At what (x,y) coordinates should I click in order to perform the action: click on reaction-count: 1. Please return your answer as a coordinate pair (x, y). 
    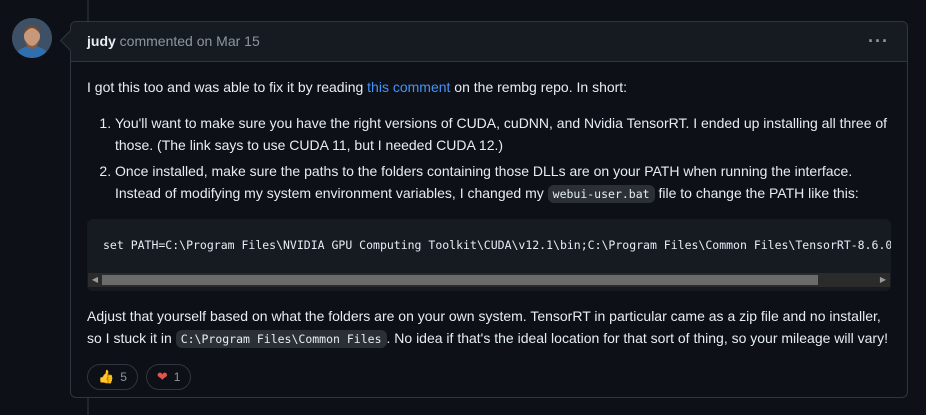
    Looking at the image, I should click on (177, 377).